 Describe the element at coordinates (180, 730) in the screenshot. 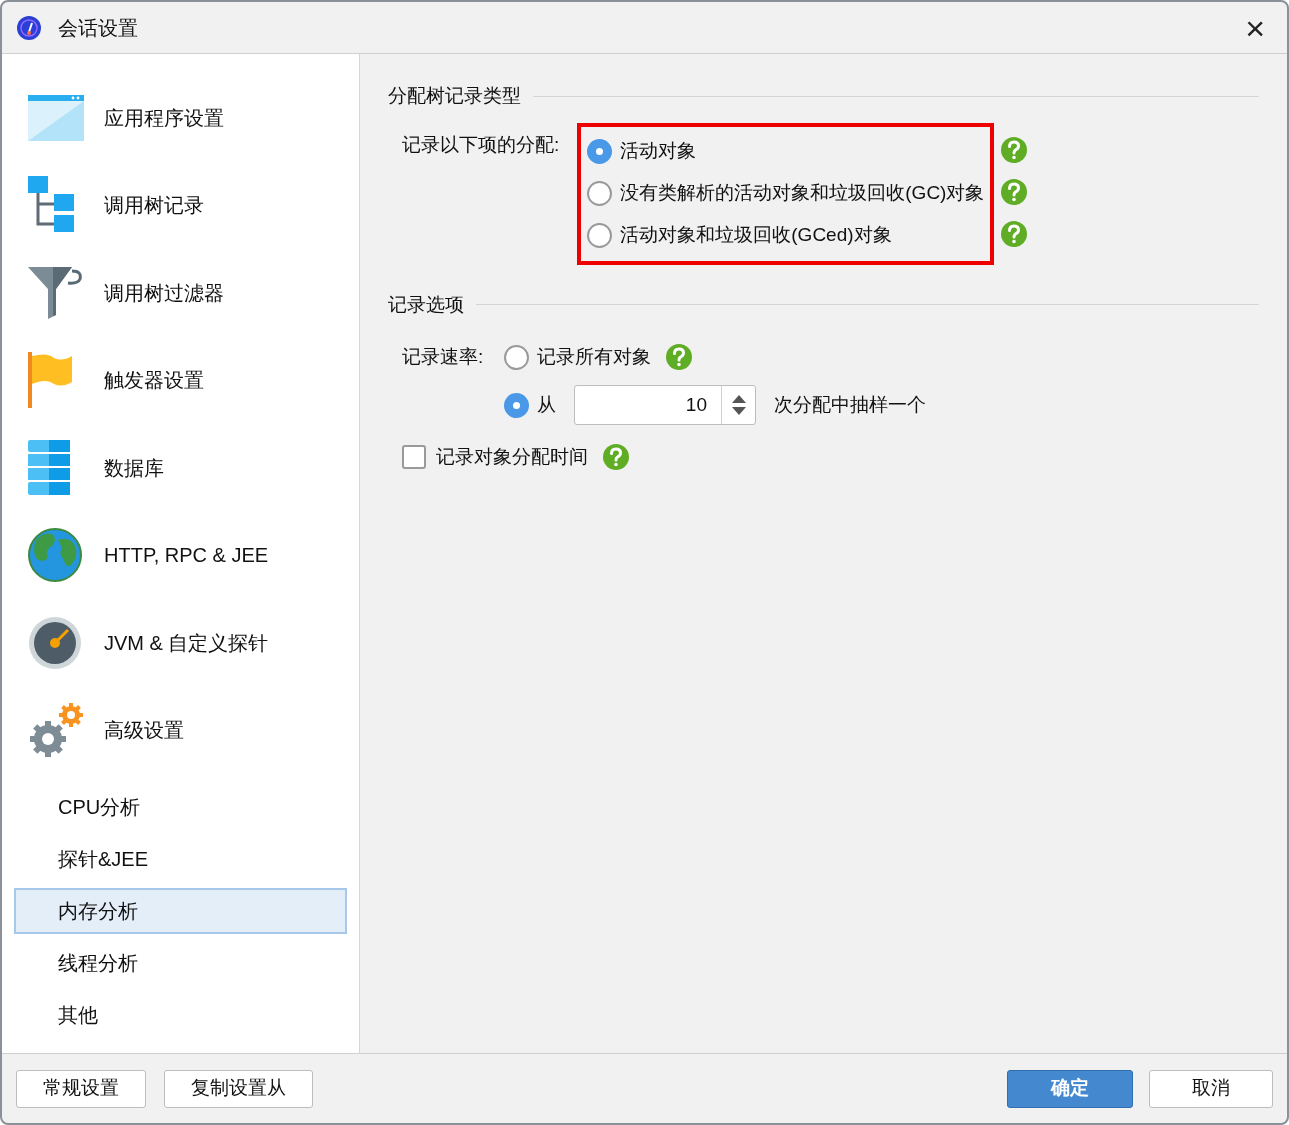

I see `sidebar-item: 高级设置` at that location.